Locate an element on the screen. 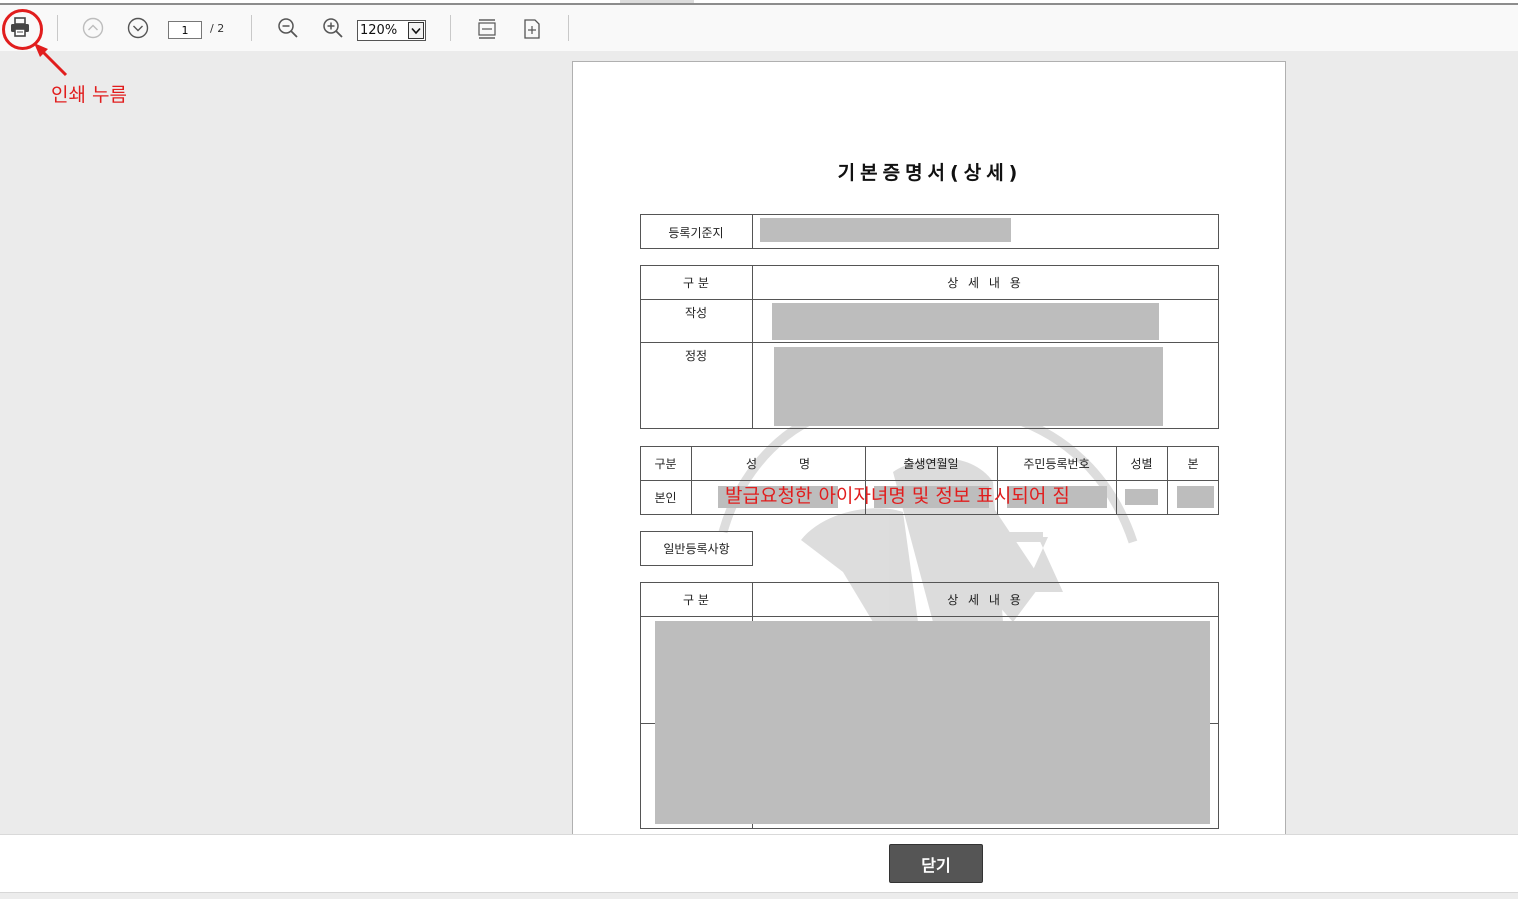 The width and height of the screenshot is (1518, 899). zoom-in-button is located at coordinates (333, 28).